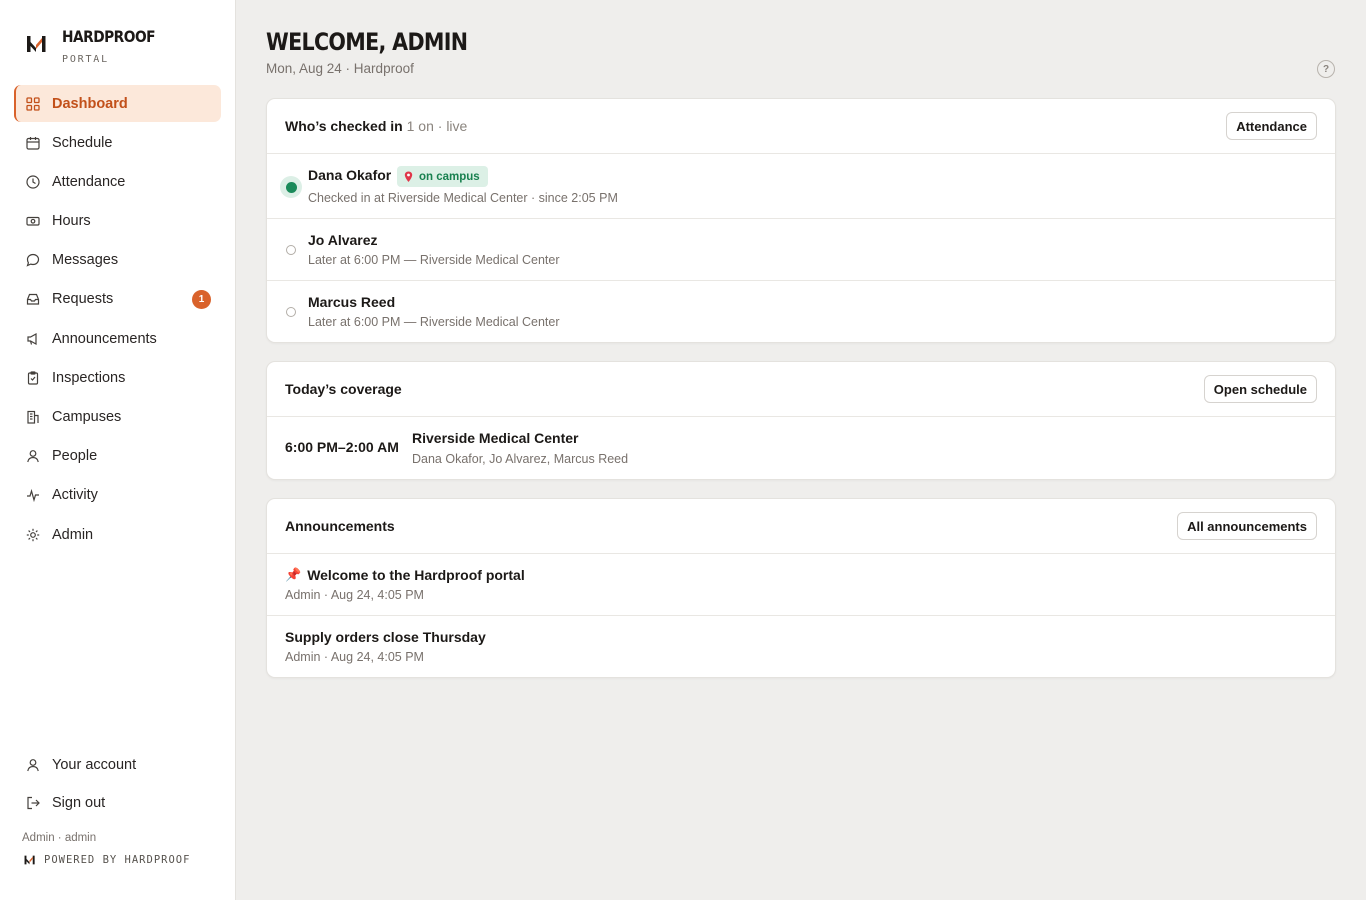 This screenshot has height=900, width=1366. Describe the element at coordinates (342, 447) in the screenshot. I see `shift-time: 6:00 PM–2:00 AM` at that location.